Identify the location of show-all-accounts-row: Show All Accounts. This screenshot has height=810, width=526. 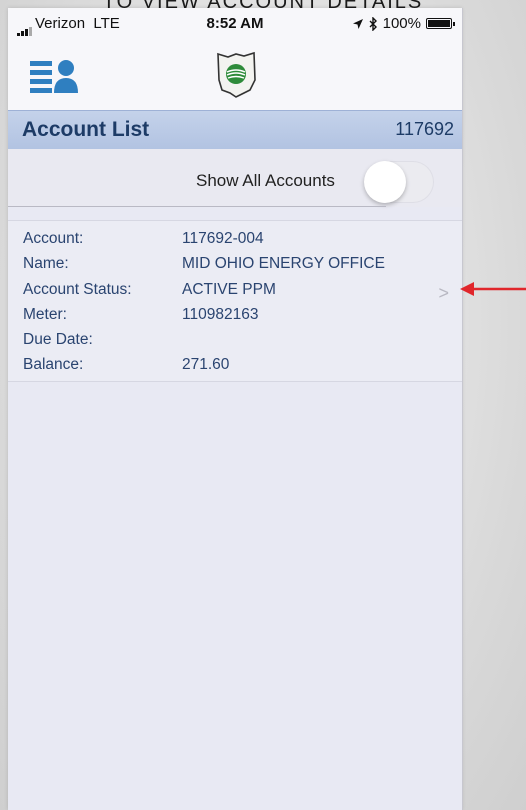
(235, 178).